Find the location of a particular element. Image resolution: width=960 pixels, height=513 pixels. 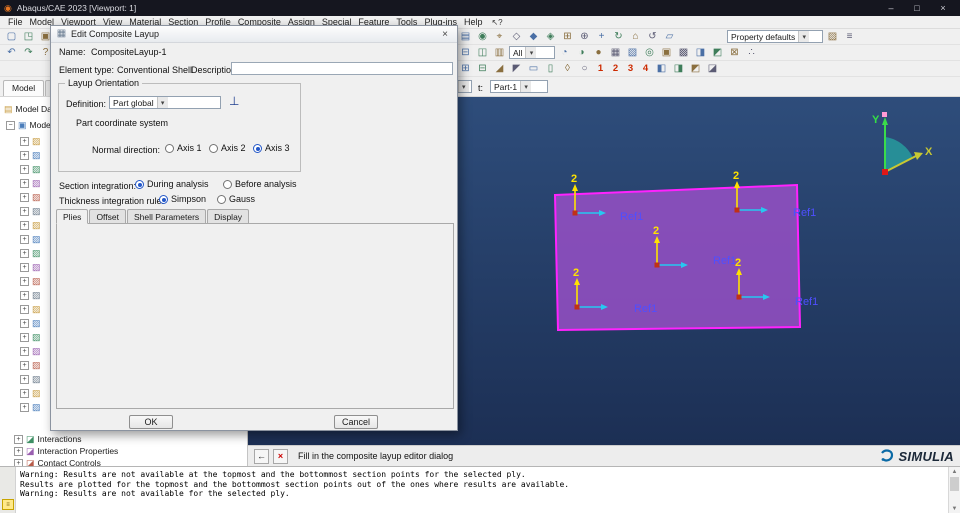

rotate-view-icon: ↻ is located at coordinates (618, 36).